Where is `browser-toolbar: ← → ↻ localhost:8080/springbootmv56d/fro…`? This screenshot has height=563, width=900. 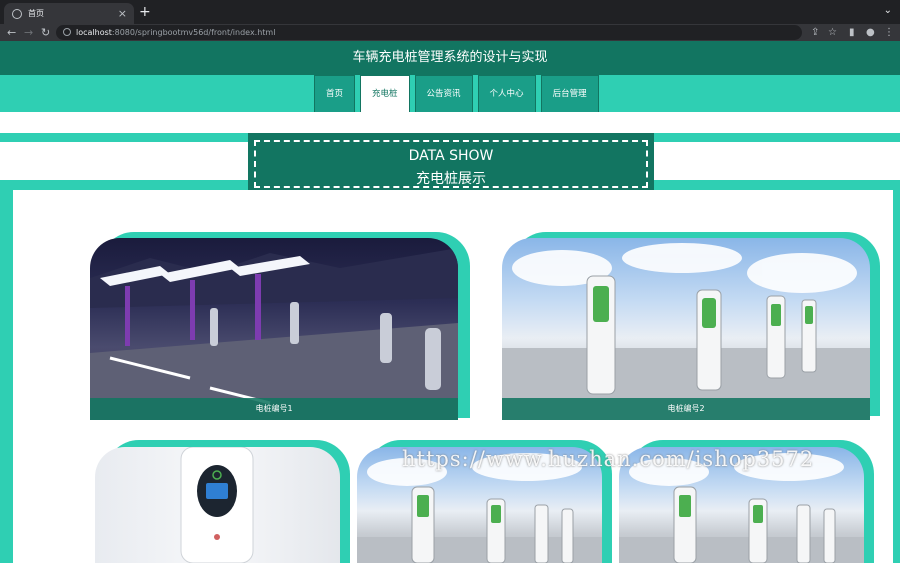
browser-toolbar: ← → ↻ localhost:8080/springbootmv56d/fro… is located at coordinates (450, 32).